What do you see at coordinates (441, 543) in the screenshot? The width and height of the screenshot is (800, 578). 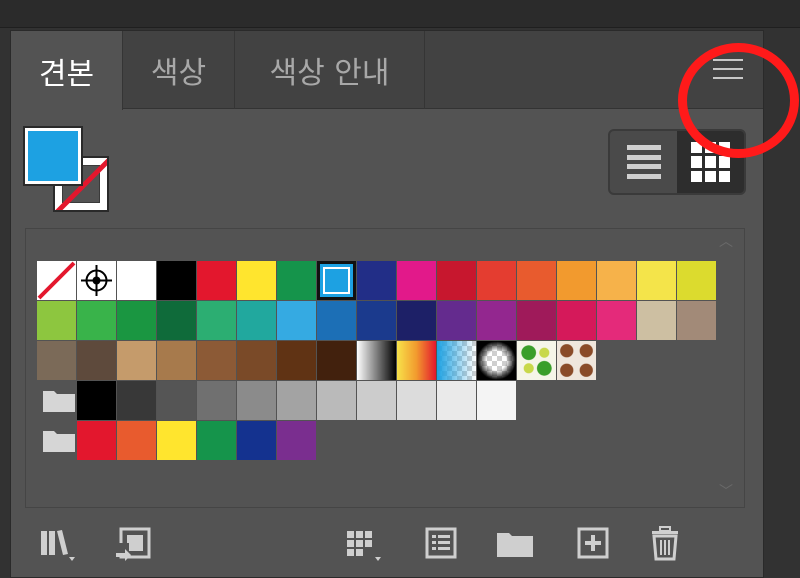 I see `swatch-options-icon` at bounding box center [441, 543].